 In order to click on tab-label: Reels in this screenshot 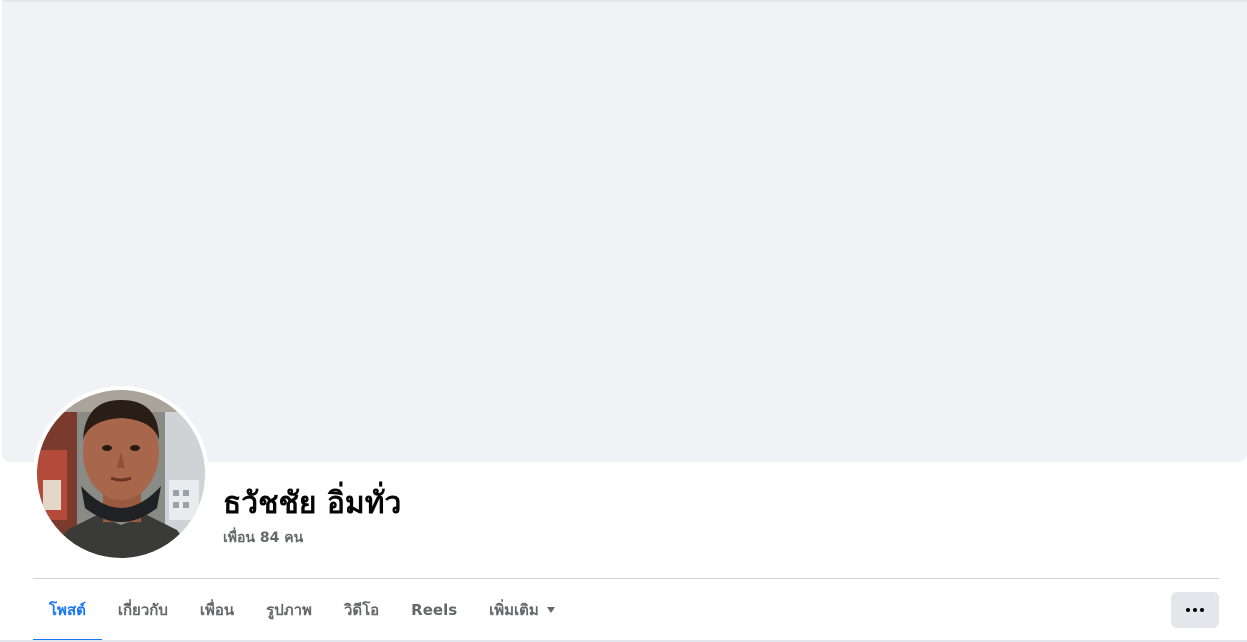, I will do `click(434, 610)`.